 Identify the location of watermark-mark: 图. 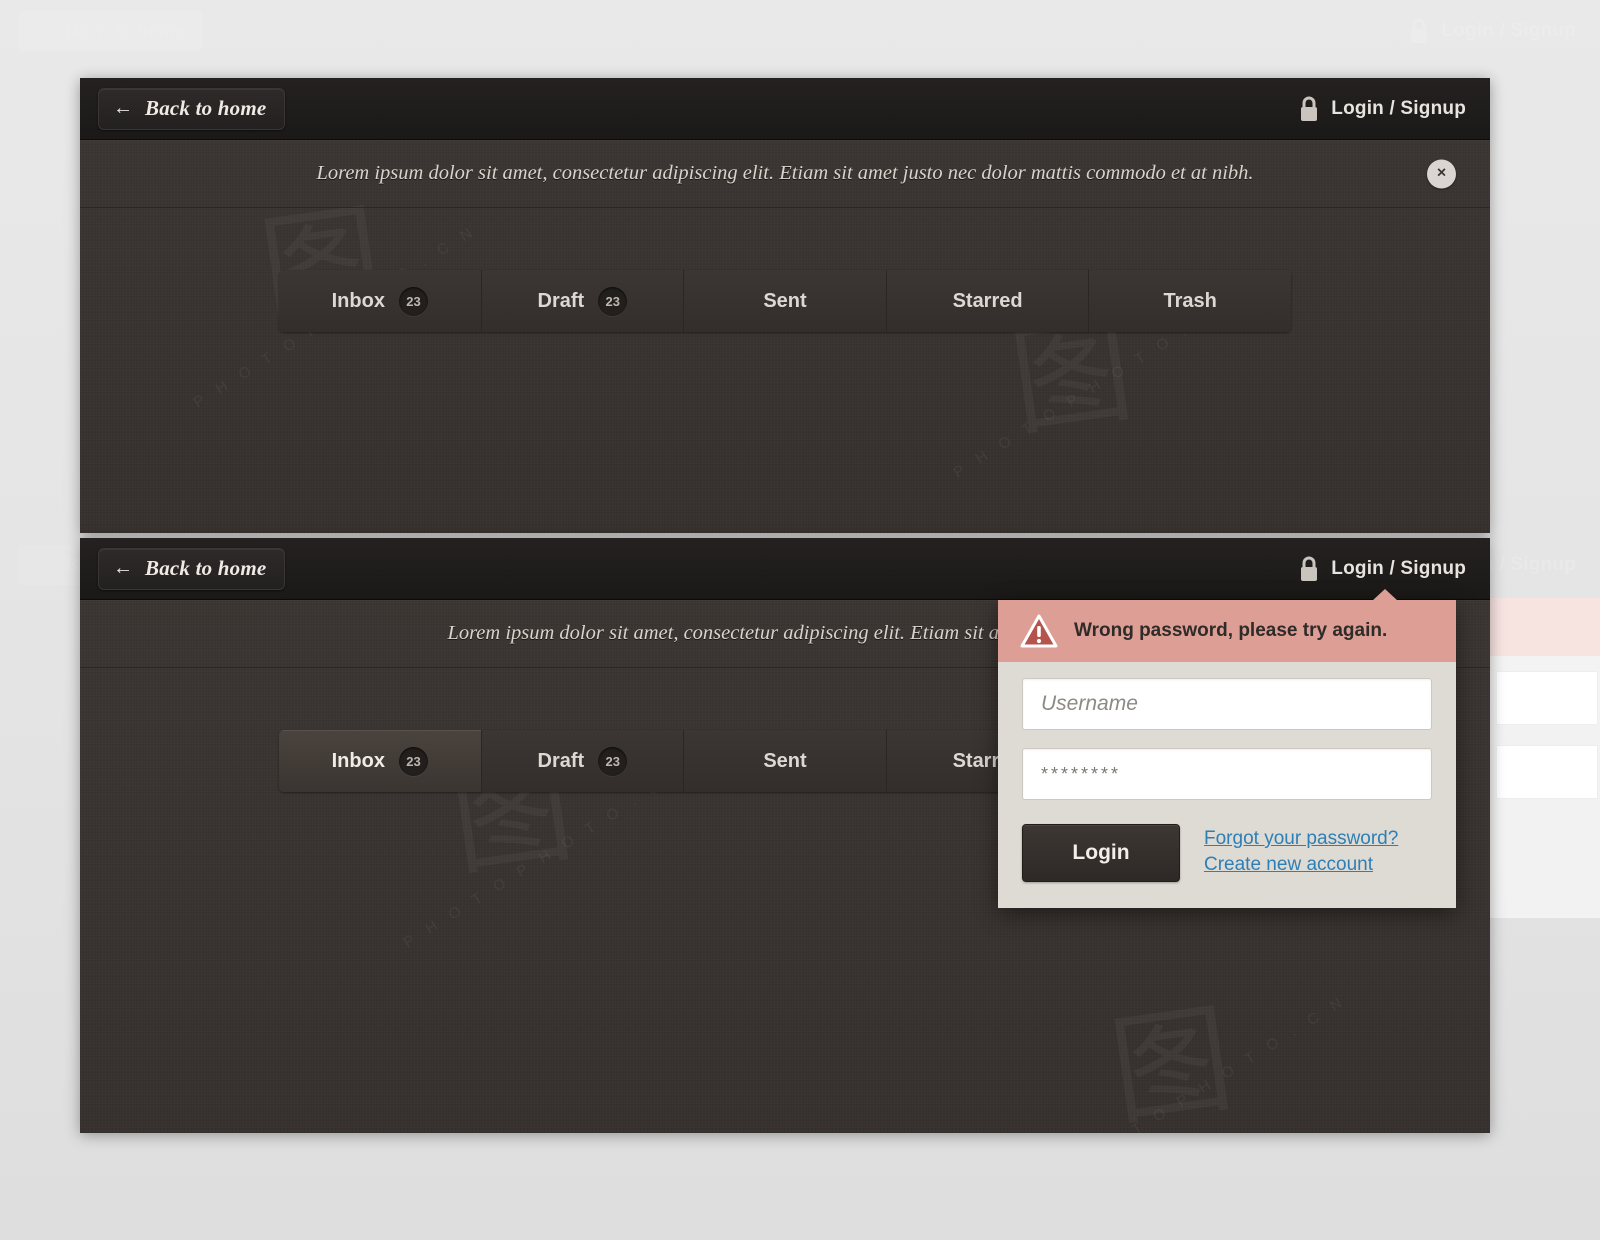
(1169, 1046).